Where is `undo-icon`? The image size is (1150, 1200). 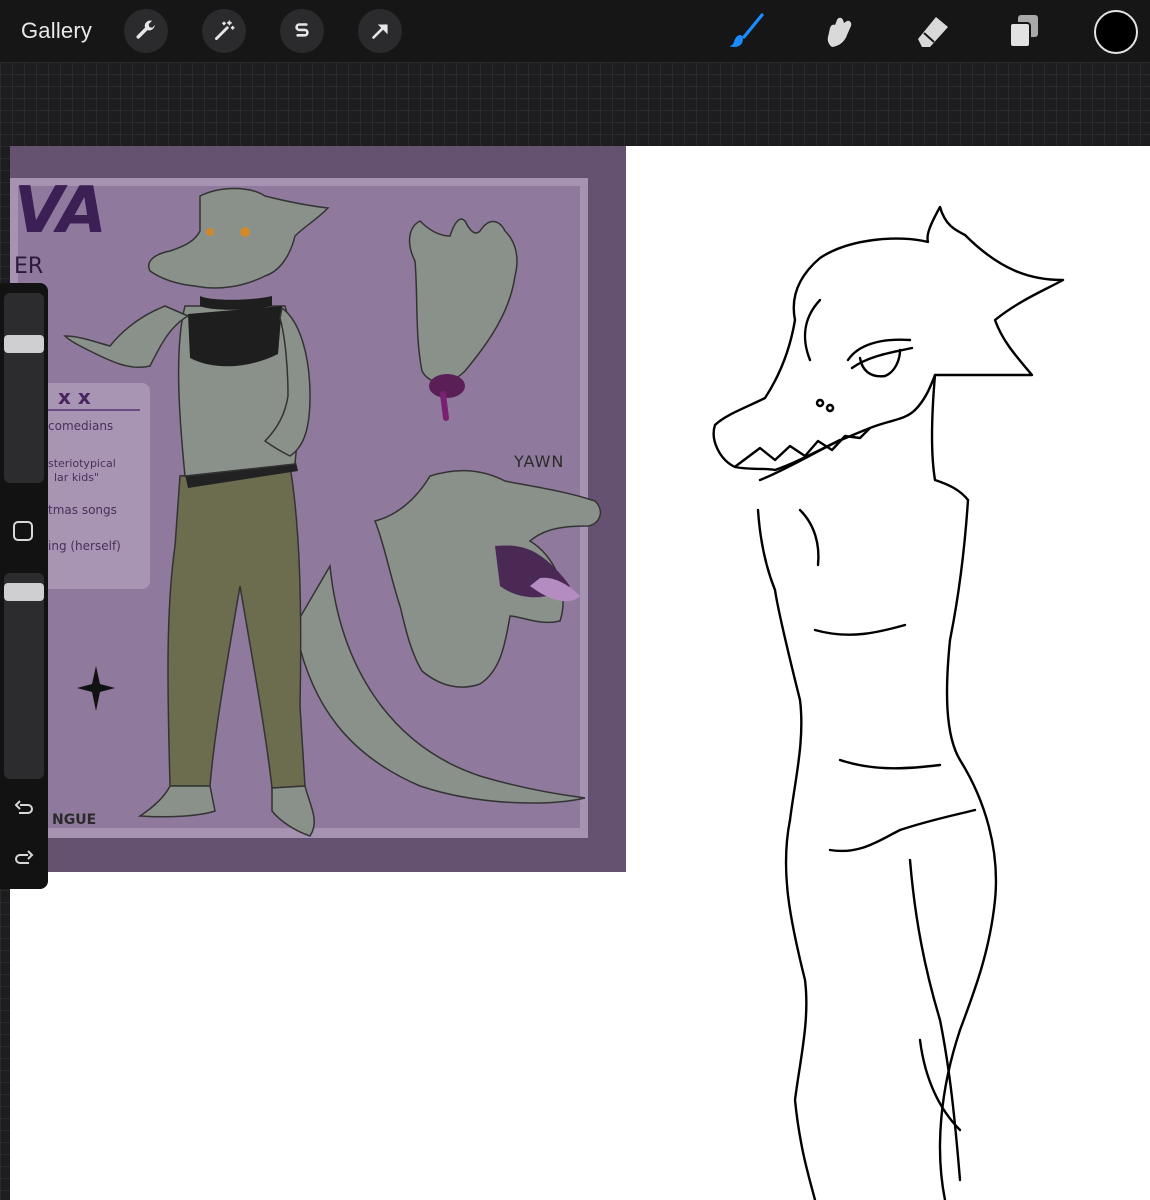
undo-icon is located at coordinates (24, 809).